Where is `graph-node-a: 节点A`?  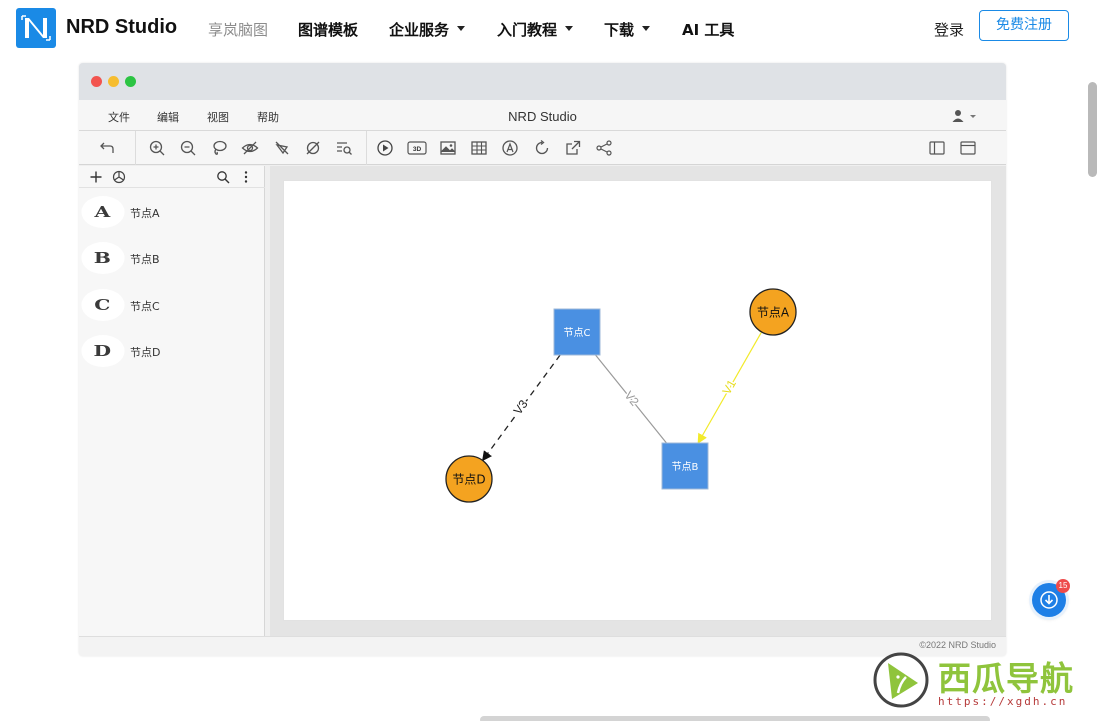 graph-node-a: 节点A is located at coordinates (773, 312).